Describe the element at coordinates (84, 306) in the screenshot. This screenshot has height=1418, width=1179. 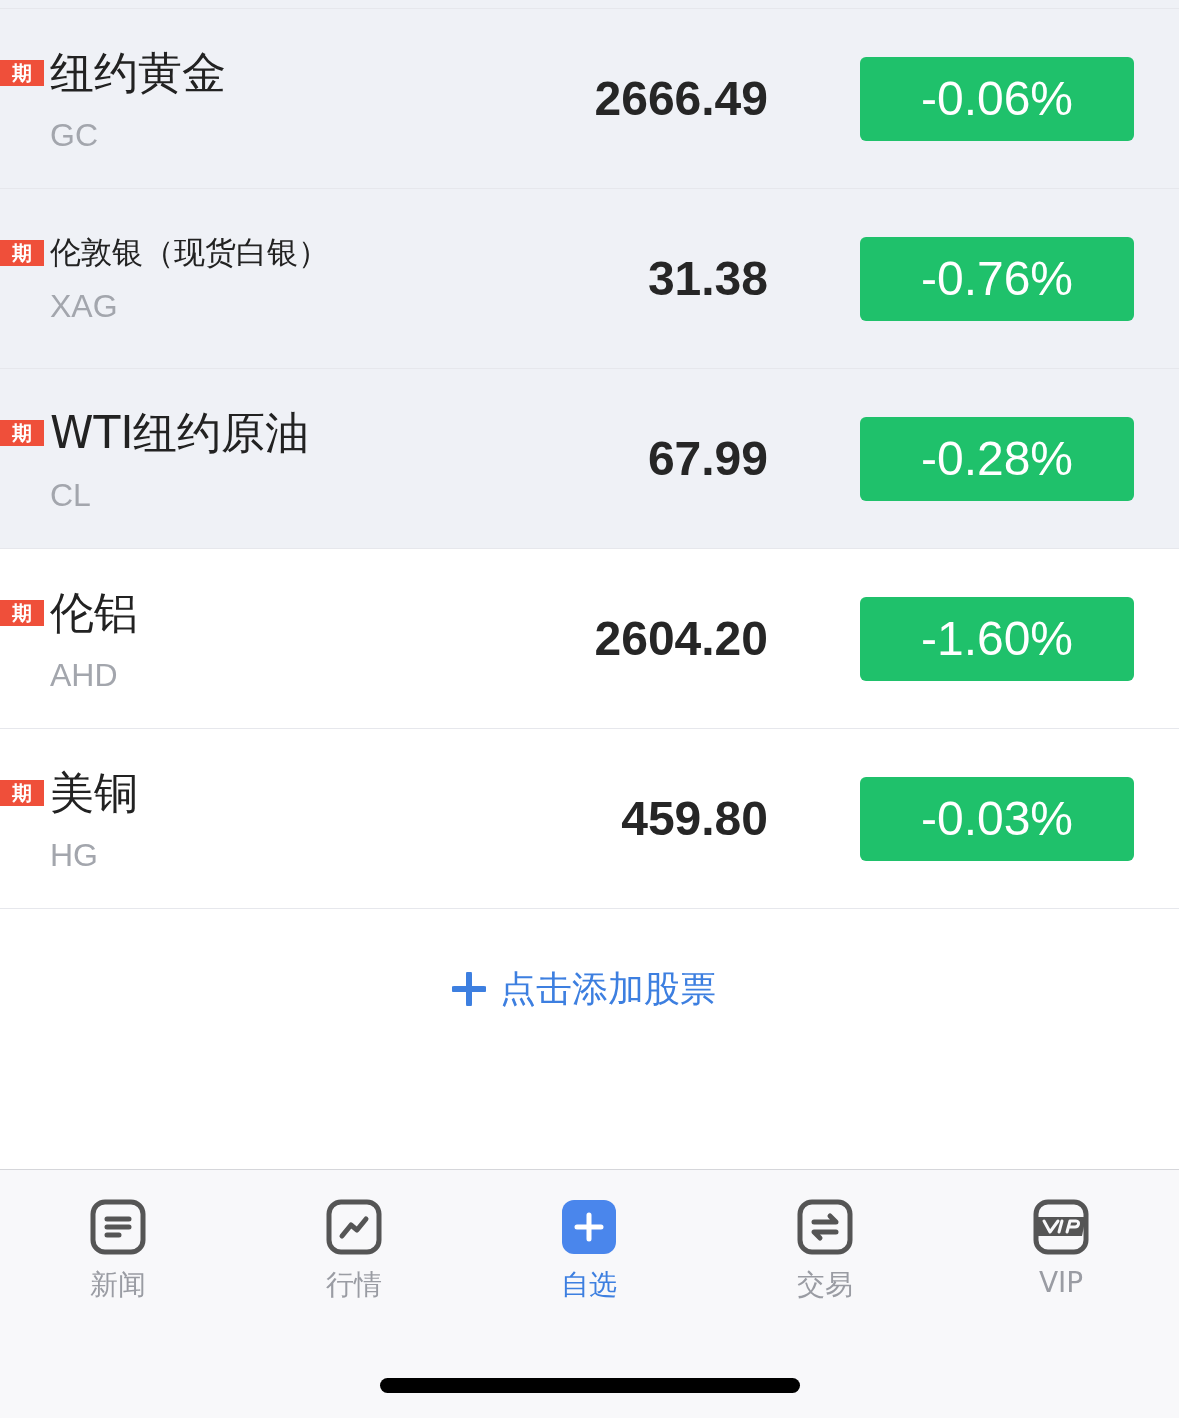
I see `ticker-symbol: XAG` at that location.